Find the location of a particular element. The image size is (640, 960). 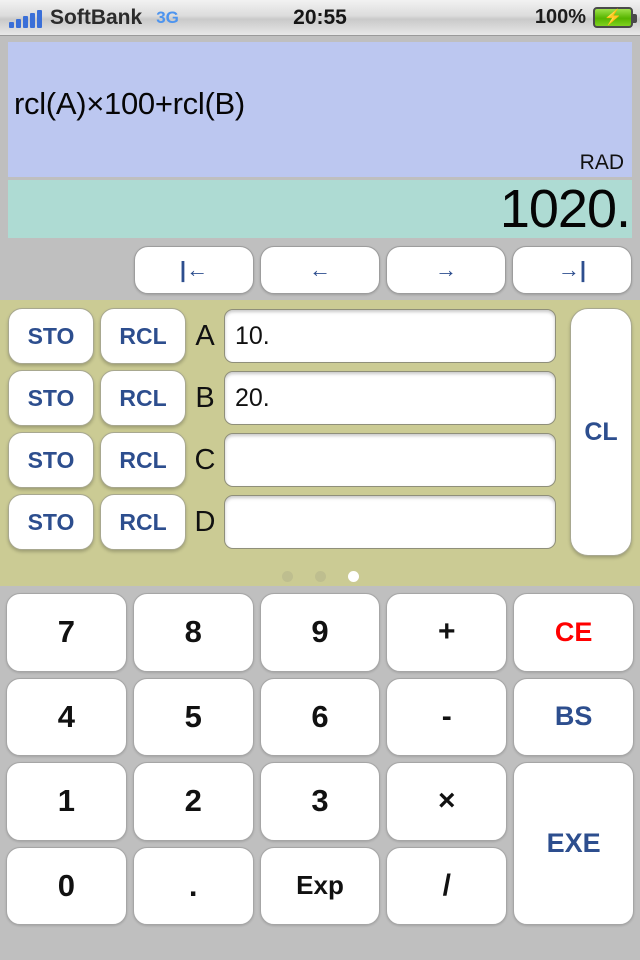

status-bar: SoftBank 3G 20:55 100% ⚡ is located at coordinates (320, 18).